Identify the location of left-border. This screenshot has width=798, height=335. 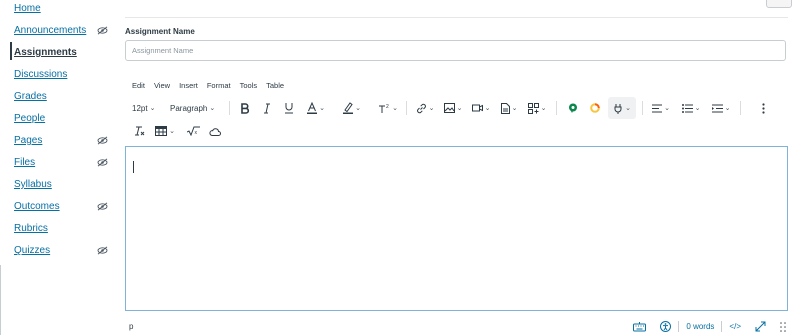
(0, 300).